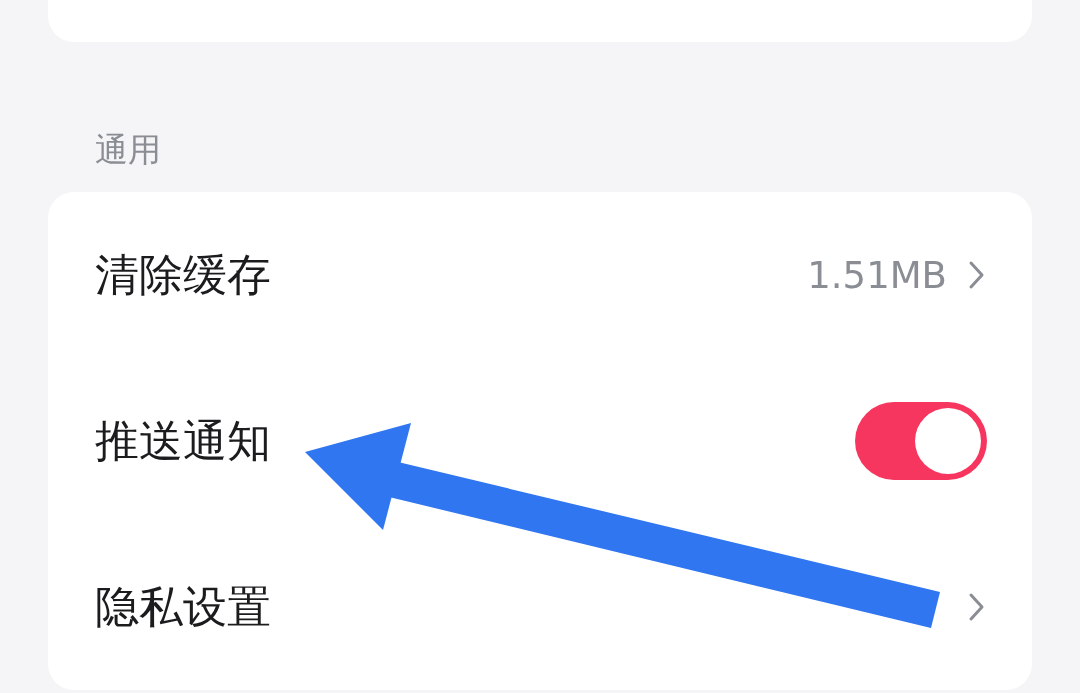 Image resolution: width=1080 pixels, height=693 pixels. I want to click on setting-label: 推送通知, so click(475, 441).